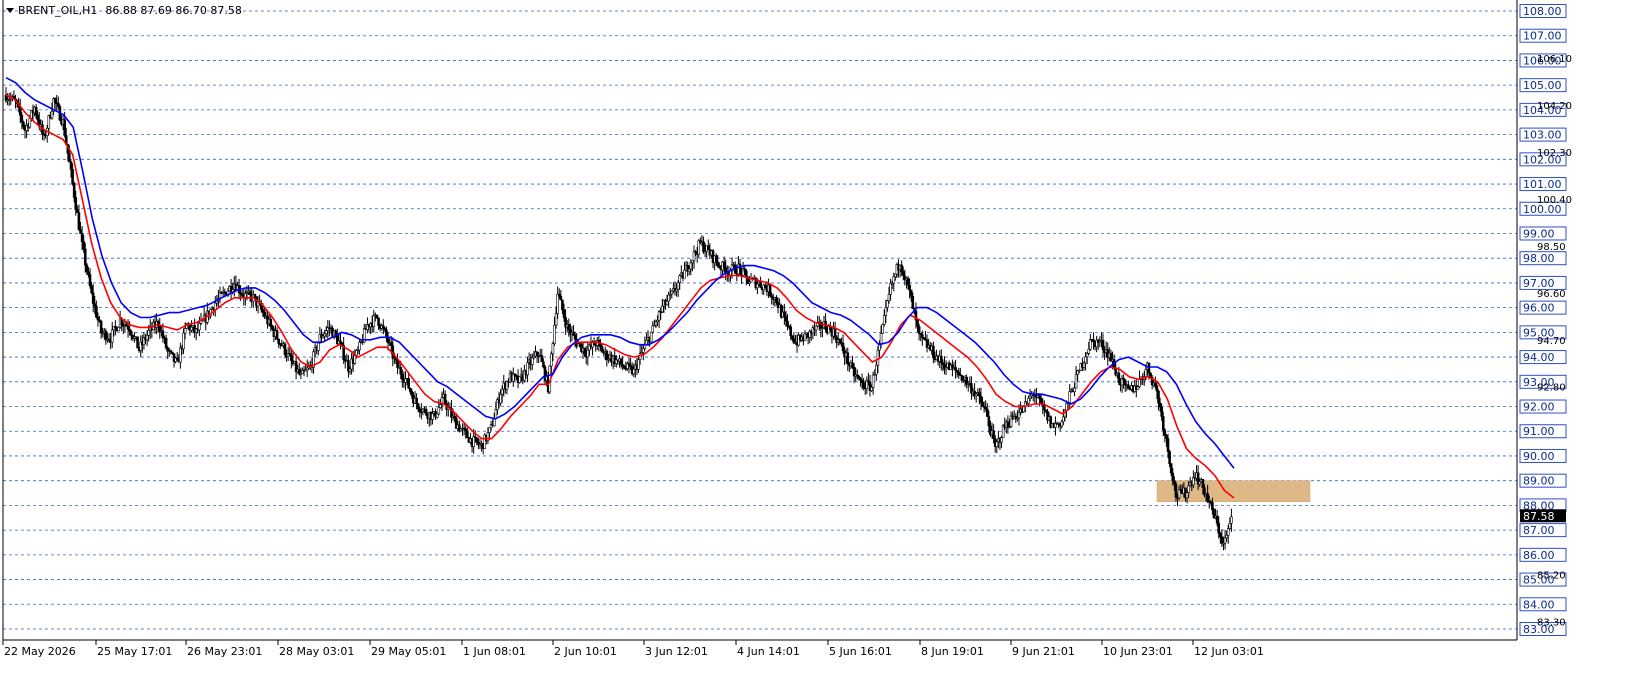  What do you see at coordinates (124, 10) in the screenshot?
I see `symbol-header: BRENT_OIL,H1 86.88 87.69 86.70 87.58` at bounding box center [124, 10].